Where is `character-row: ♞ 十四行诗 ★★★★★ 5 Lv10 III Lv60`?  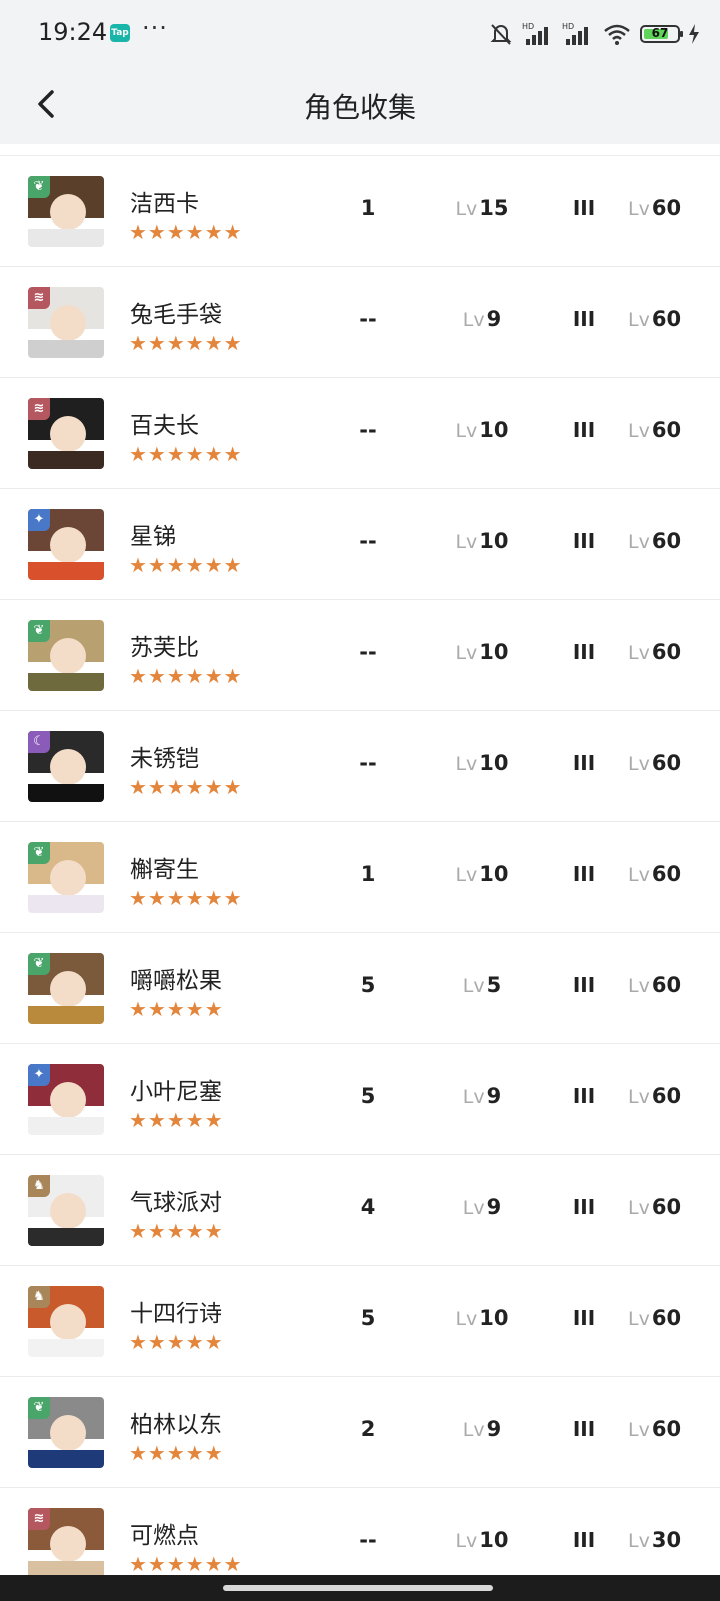 character-row: ♞ 十四行诗 ★★★★★ 5 Lv10 III Lv60 is located at coordinates (360, 1321).